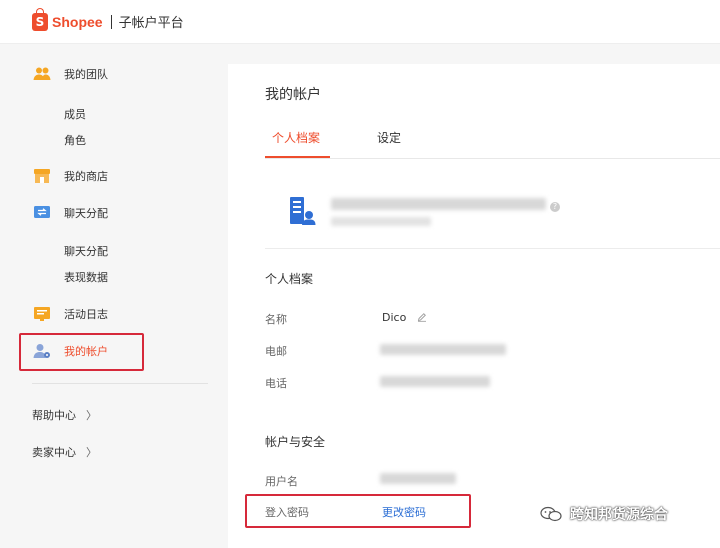 This screenshot has height=548, width=720. I want to click on name-value: Dico, so click(394, 317).